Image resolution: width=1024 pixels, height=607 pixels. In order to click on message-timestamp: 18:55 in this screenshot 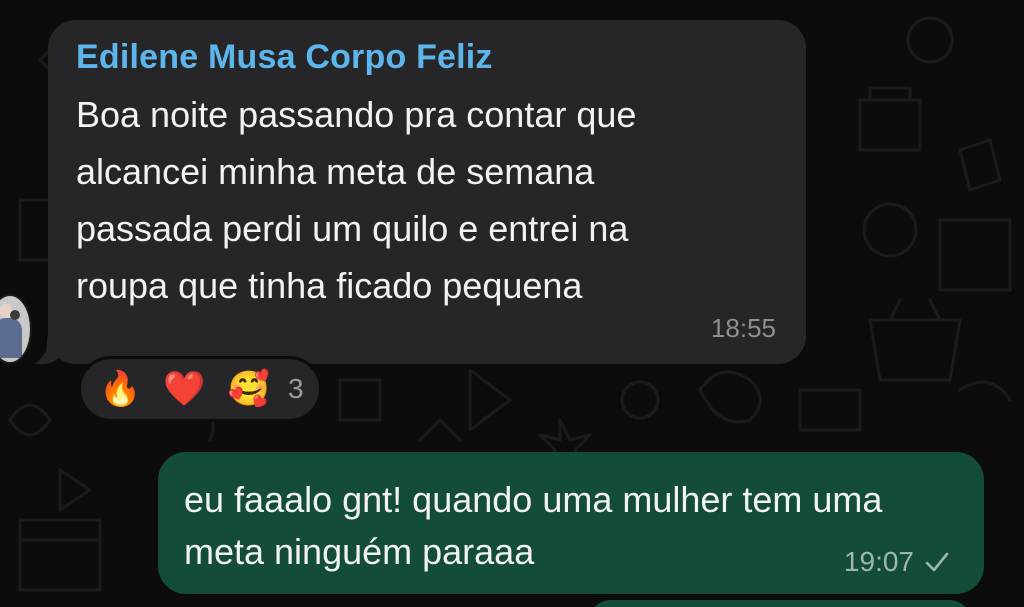, I will do `click(743, 328)`.